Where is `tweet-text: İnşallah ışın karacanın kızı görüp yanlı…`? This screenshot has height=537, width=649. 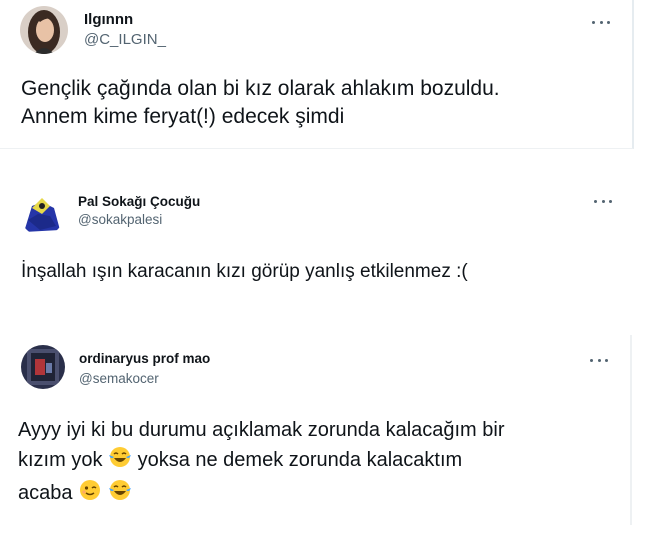 tweet-text: İnşallah ışın karacanın kızı görüp yanlı… is located at coordinates (244, 272).